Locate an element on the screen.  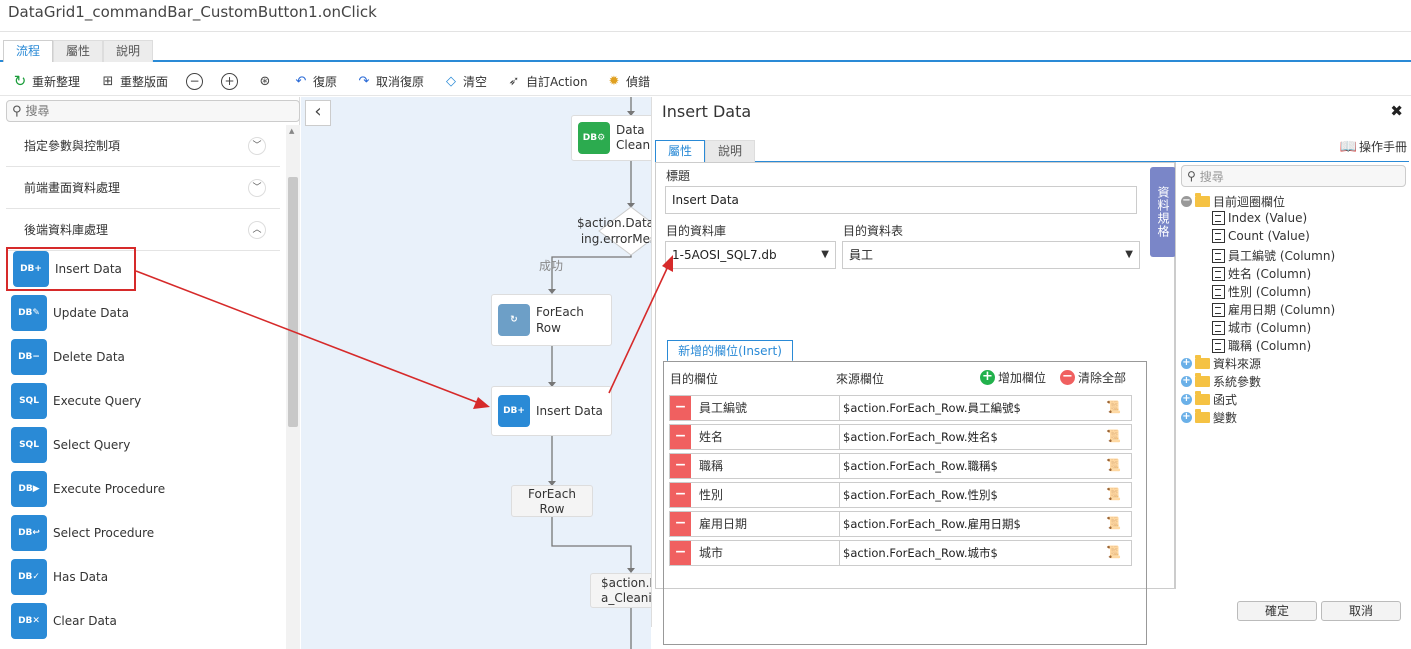
tab-properties: 屬性 is located at coordinates (78, 51).